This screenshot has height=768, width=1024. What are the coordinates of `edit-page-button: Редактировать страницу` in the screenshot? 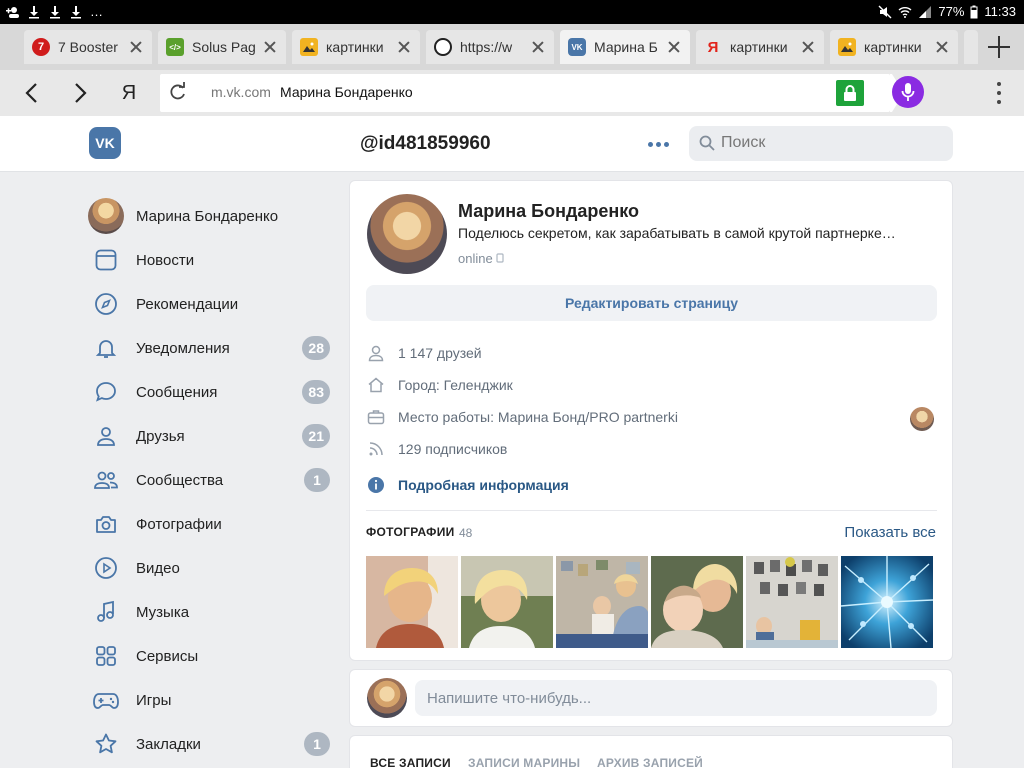 It's located at (651, 303).